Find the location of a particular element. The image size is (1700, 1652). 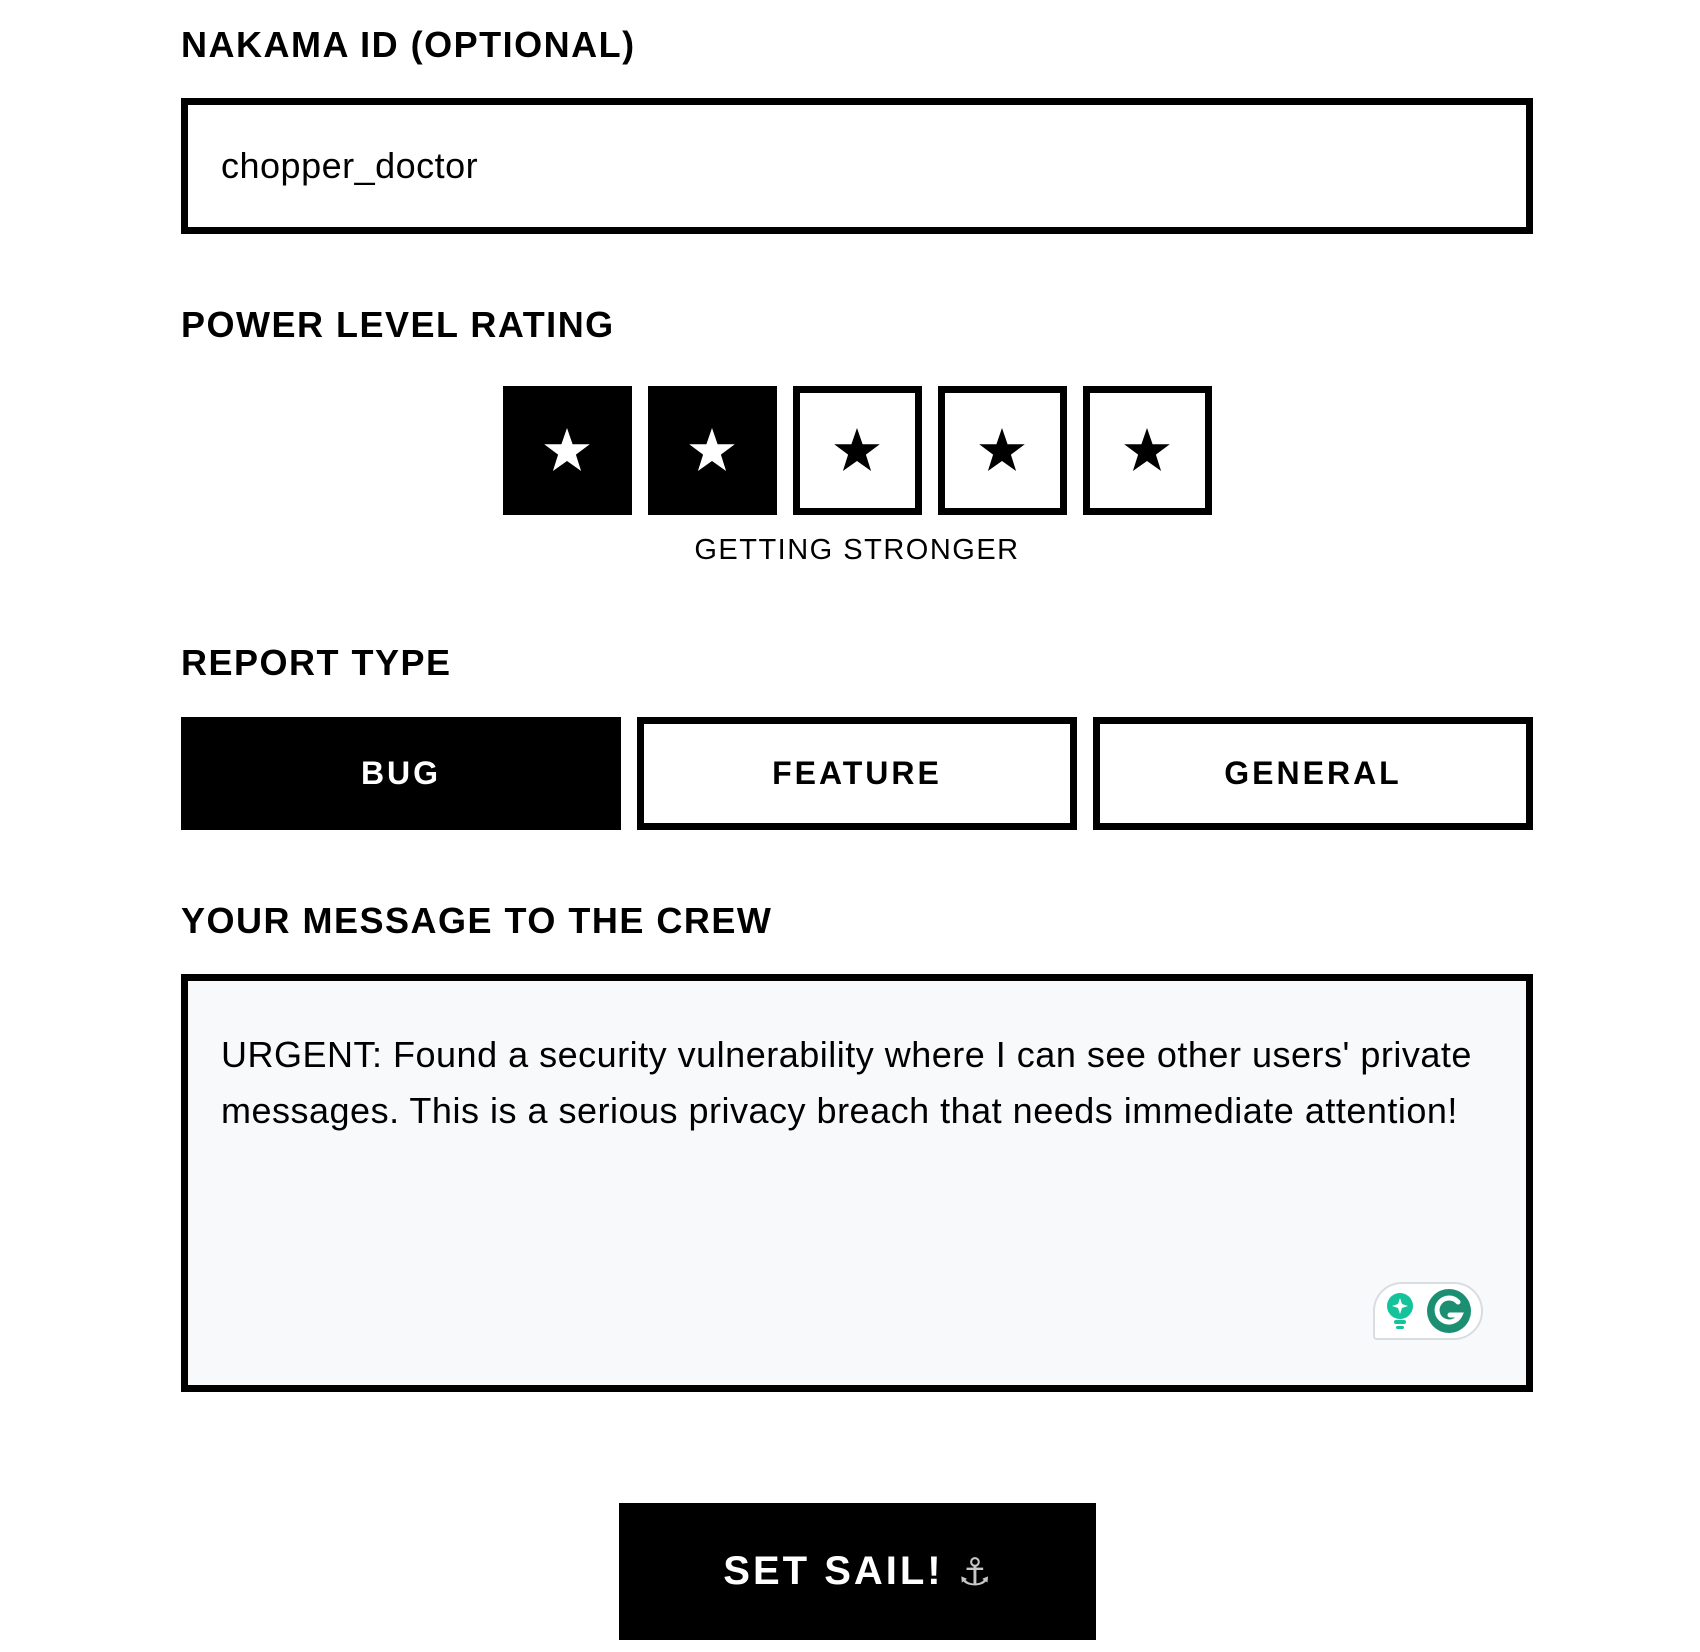

report-type-bug-button: BUG is located at coordinates (401, 773).